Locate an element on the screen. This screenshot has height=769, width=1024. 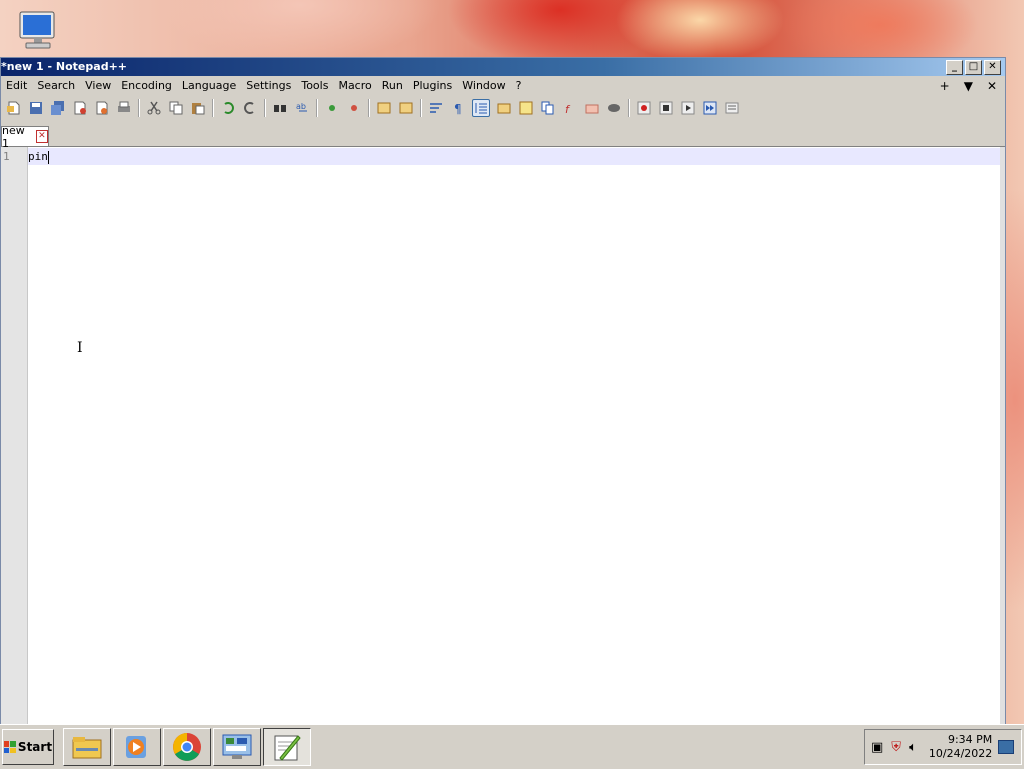
new-tab-plus-icon: + is located at coordinates (945, 86).